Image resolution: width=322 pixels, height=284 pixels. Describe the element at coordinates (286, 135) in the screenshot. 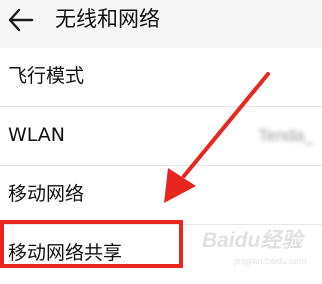

I see `wlan-network-name: Tenda_` at that location.